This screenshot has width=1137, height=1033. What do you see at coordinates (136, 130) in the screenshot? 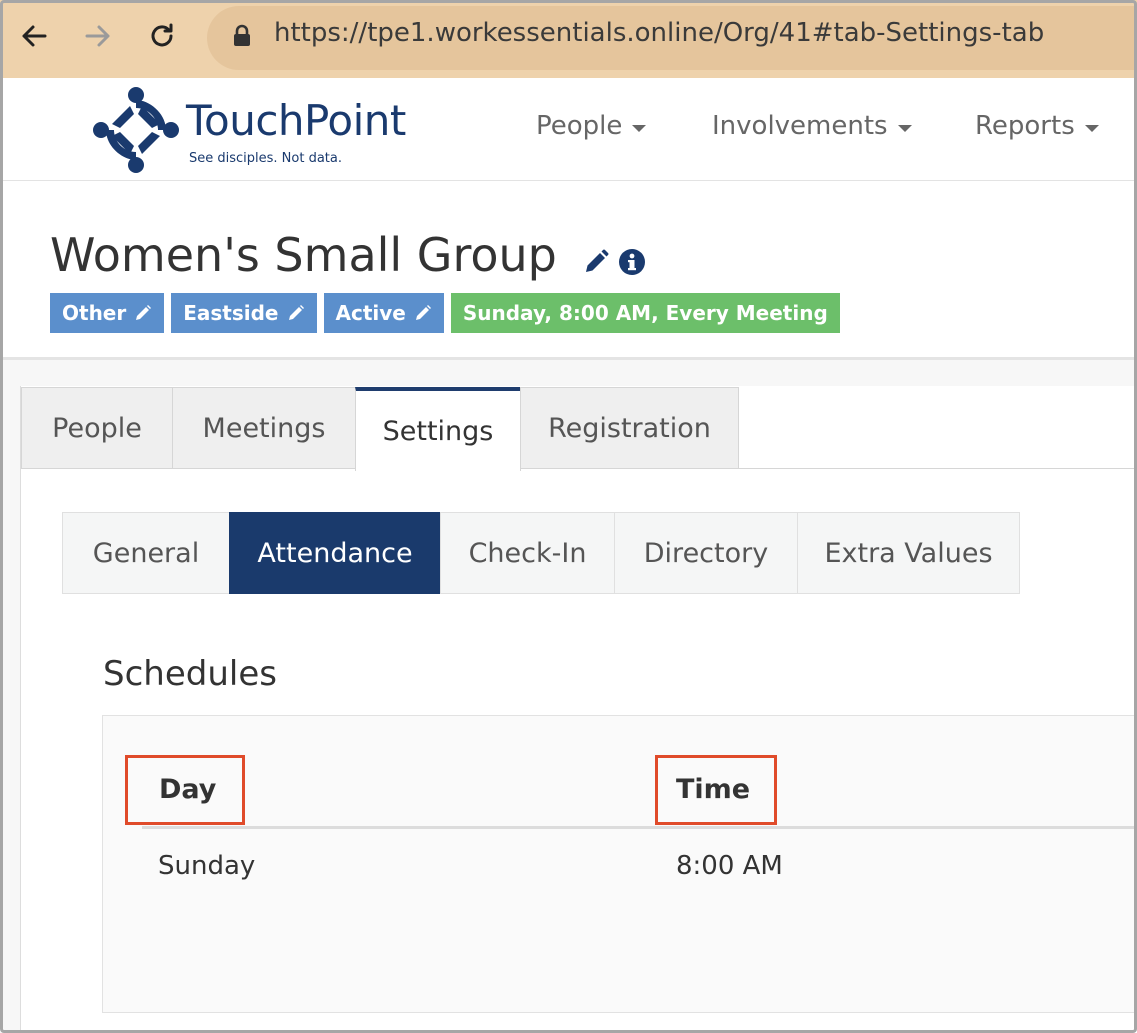
I see `touchpoint-logo-icon` at bounding box center [136, 130].